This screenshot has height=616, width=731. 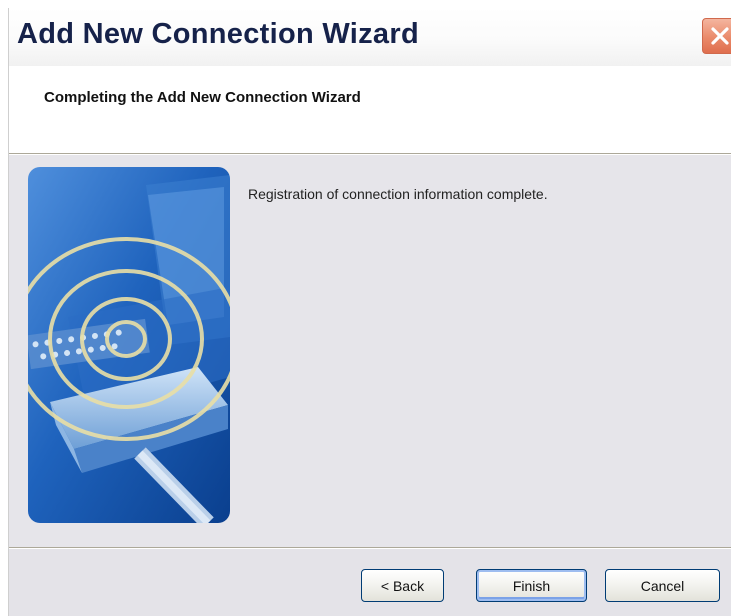 I want to click on title-bar: Add New Connection Wizard, so click(x=370, y=37).